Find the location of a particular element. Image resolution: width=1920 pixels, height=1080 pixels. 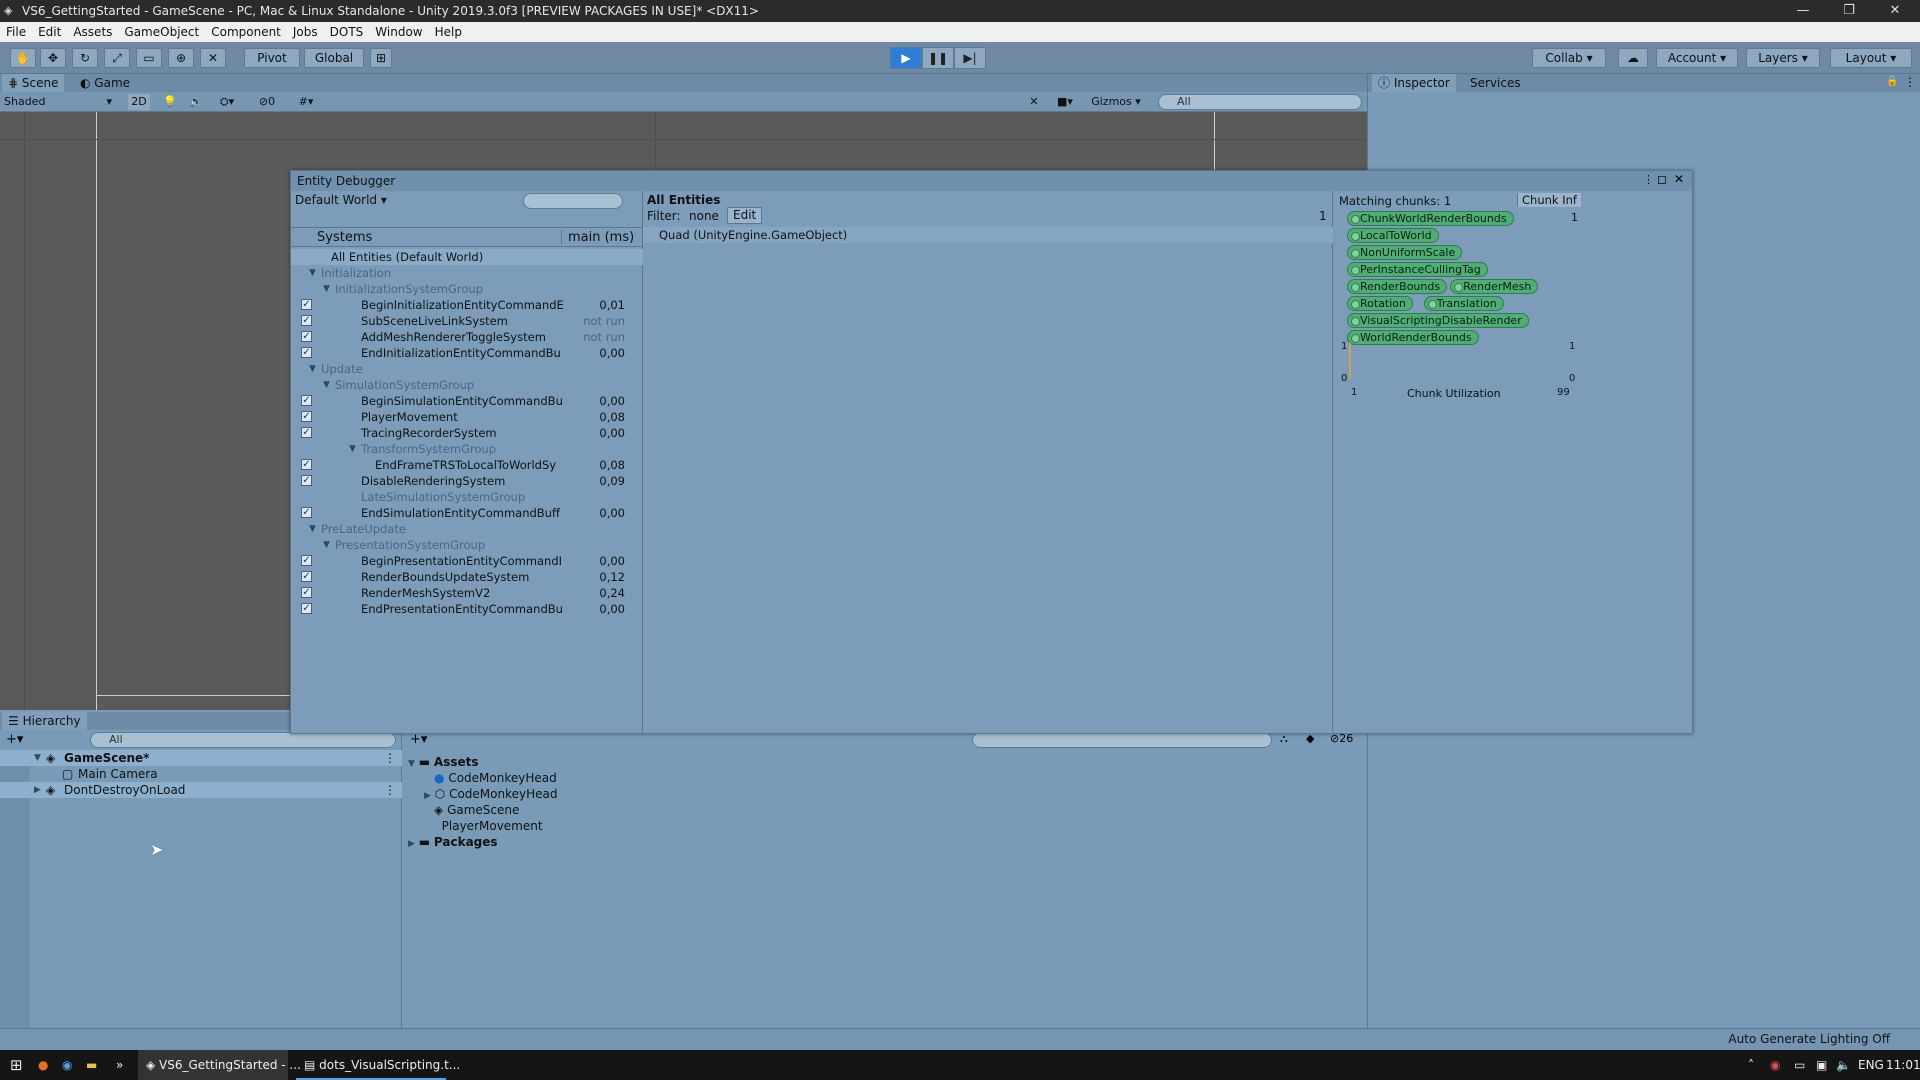

collab-dropdown: Collab ▾ is located at coordinates (1569, 58).